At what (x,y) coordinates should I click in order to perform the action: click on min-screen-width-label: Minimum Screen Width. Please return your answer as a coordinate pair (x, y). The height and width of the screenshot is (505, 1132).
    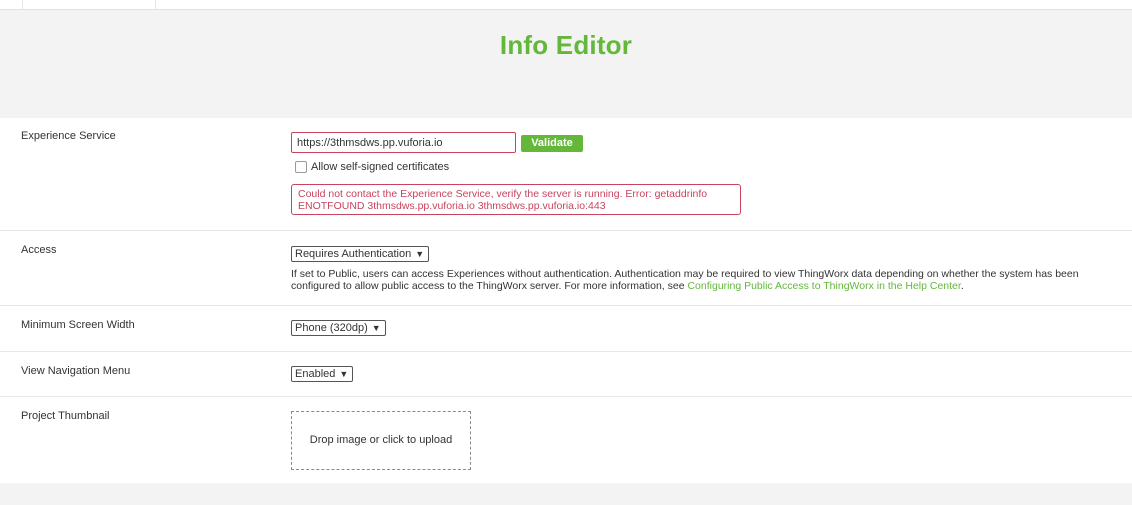
    Looking at the image, I should click on (78, 325).